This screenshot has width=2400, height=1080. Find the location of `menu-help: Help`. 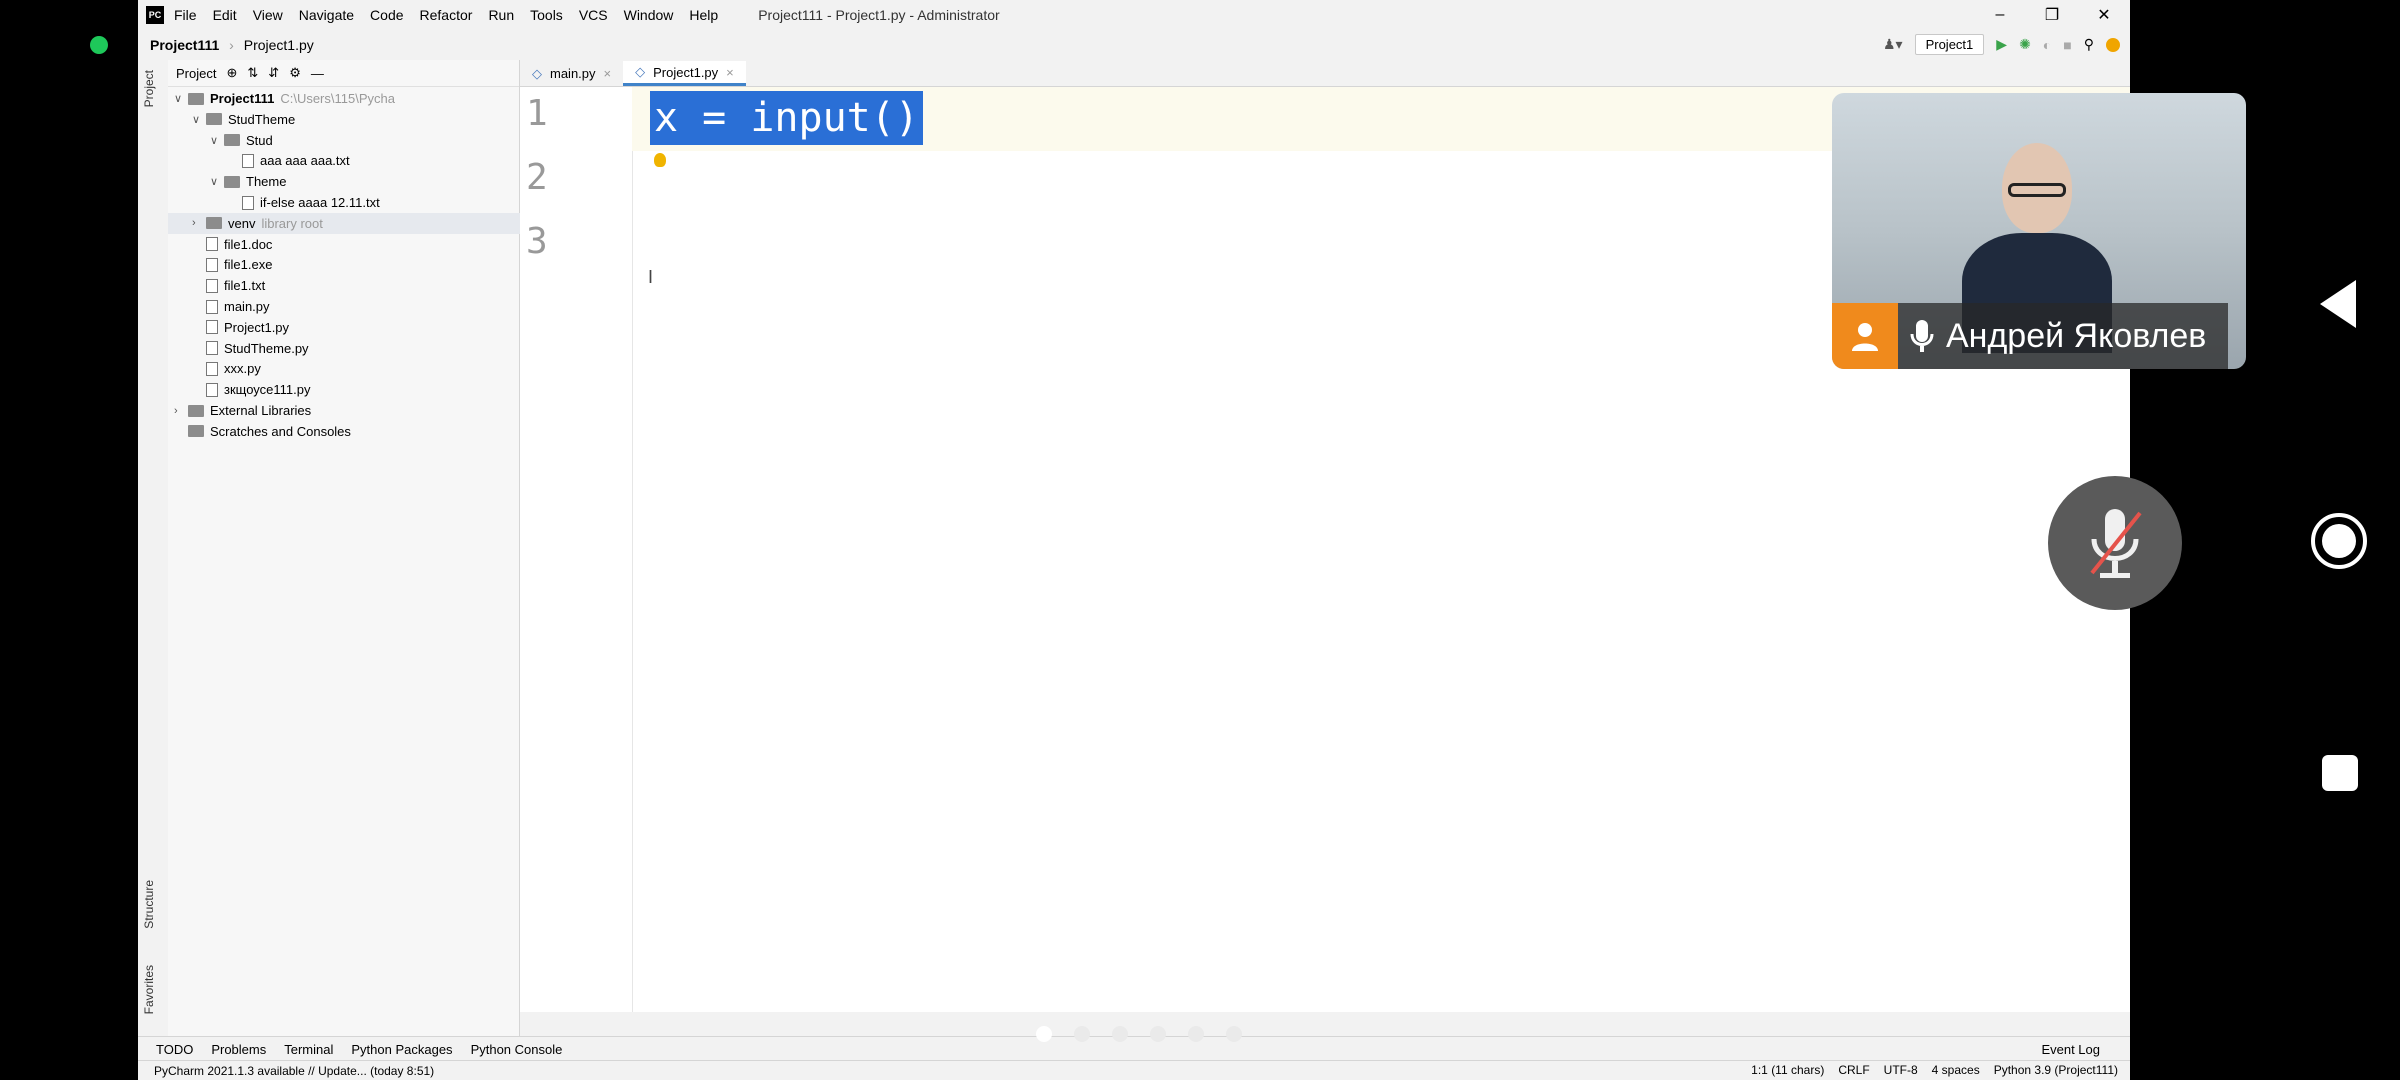

menu-help: Help is located at coordinates (703, 15).